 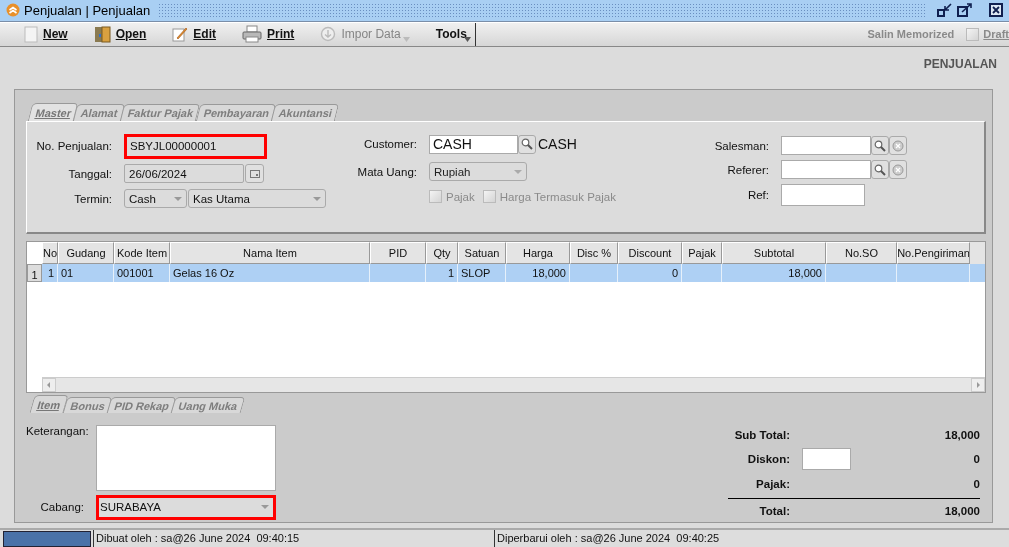 What do you see at coordinates (741, 145) in the screenshot?
I see `field-label: Salesman:` at bounding box center [741, 145].